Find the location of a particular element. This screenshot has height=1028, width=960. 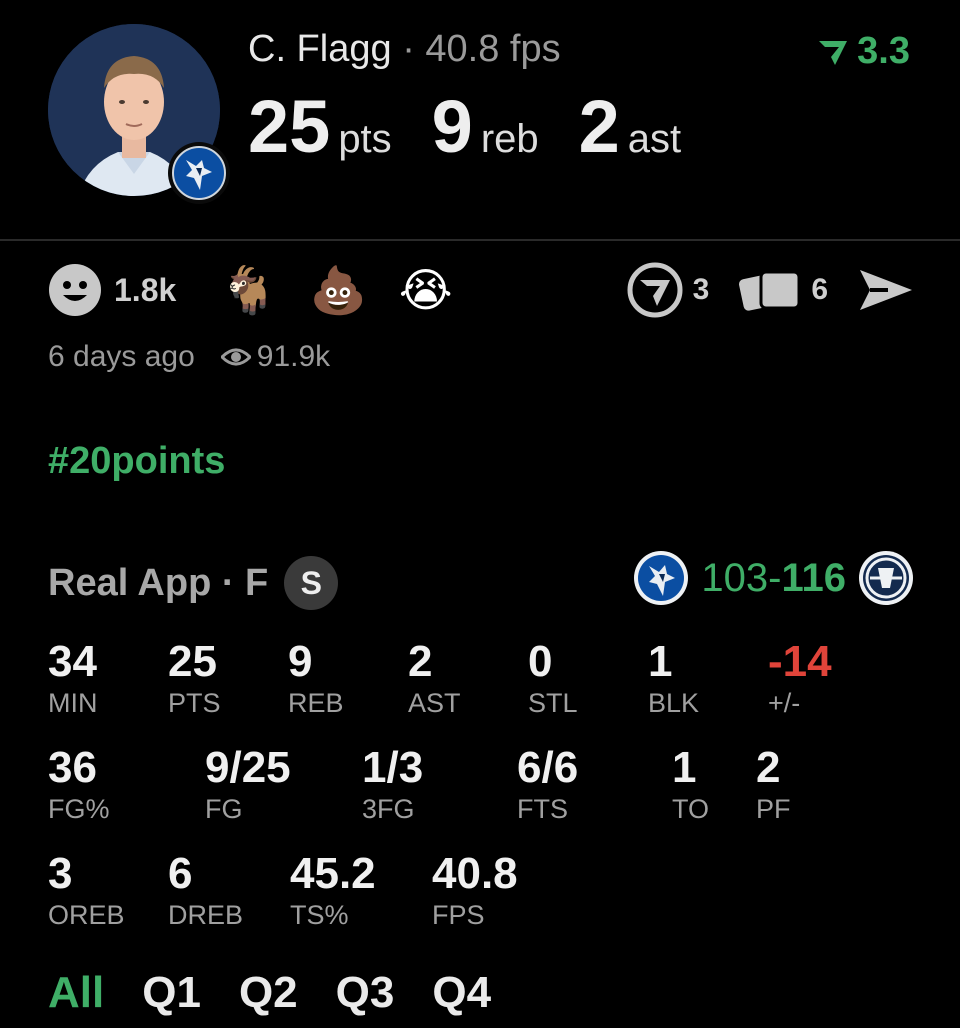

player-title: C. Flagg · 40.8 fps is located at coordinates (404, 49).